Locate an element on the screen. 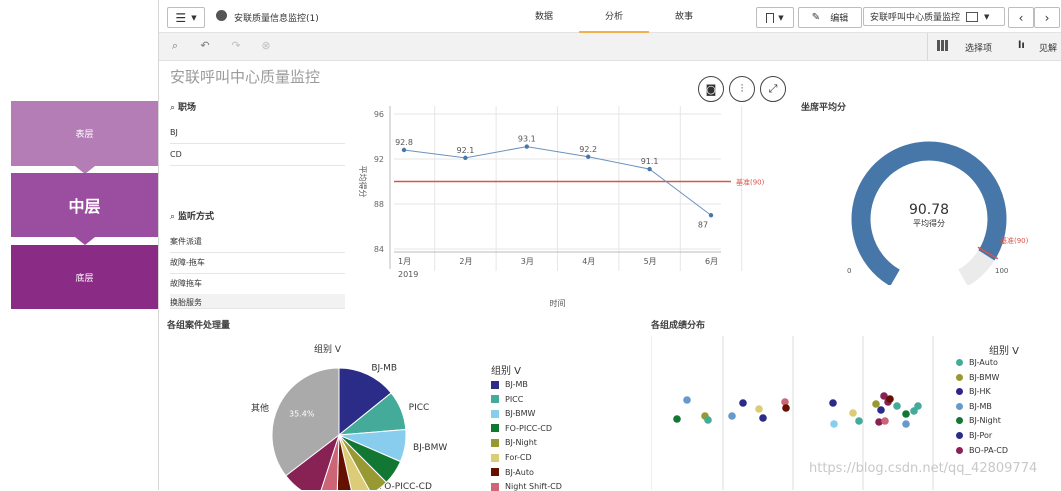 This screenshot has height=491, width=1061. selection-toolbar: ⌕ ↶ ↷ ⊗ 选择项 lı 见解 is located at coordinates (610, 47).